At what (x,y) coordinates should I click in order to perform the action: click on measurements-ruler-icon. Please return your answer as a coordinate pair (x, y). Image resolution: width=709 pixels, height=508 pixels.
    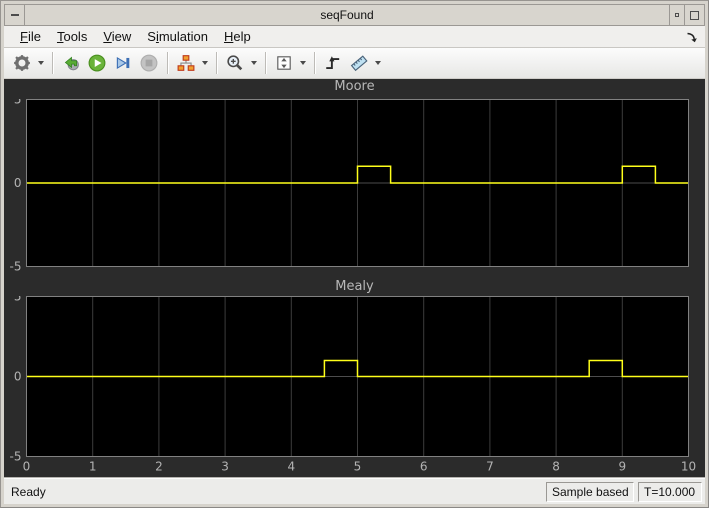
    Looking at the image, I should click on (359, 63).